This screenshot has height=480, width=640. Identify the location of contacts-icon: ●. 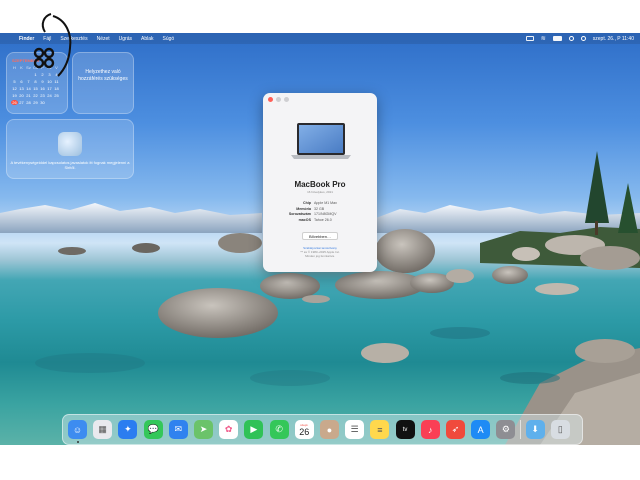
(329, 429).